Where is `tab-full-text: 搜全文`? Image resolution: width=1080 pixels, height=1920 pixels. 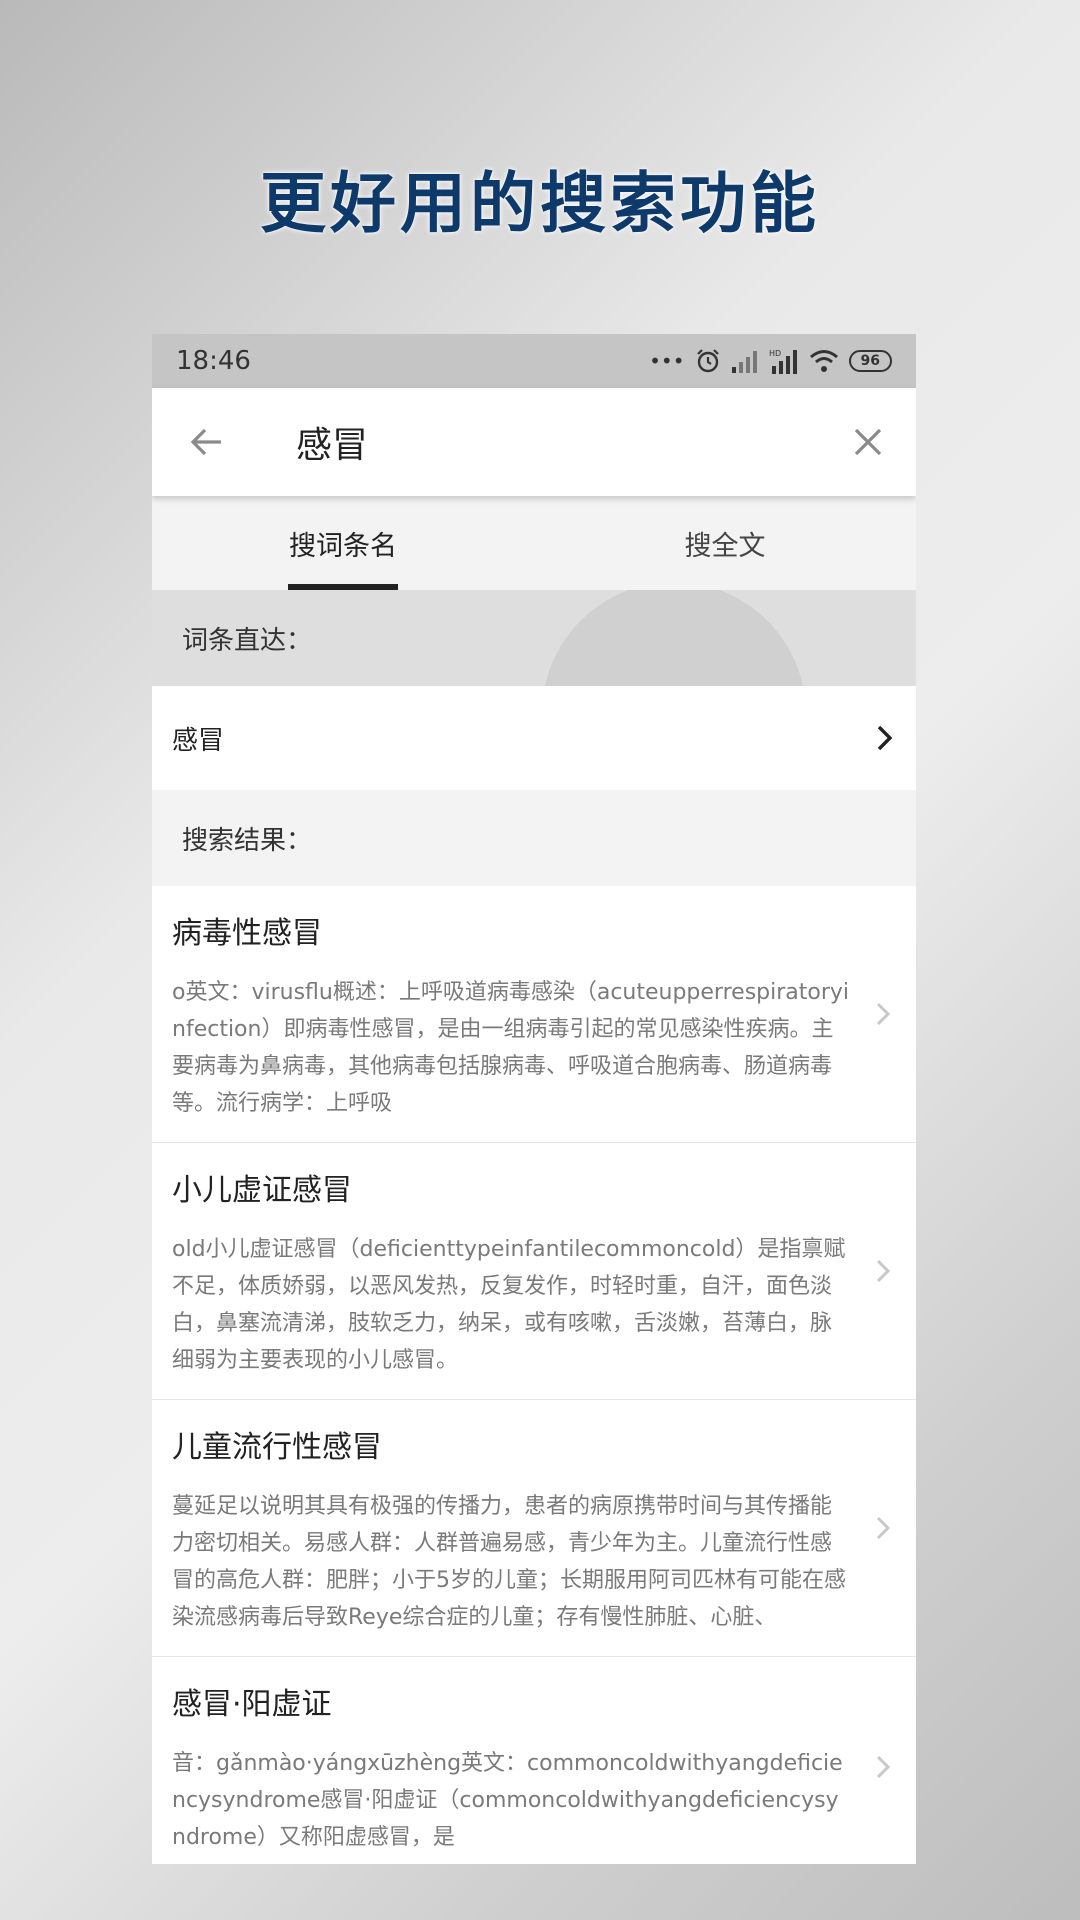 tab-full-text: 搜全文 is located at coordinates (725, 543).